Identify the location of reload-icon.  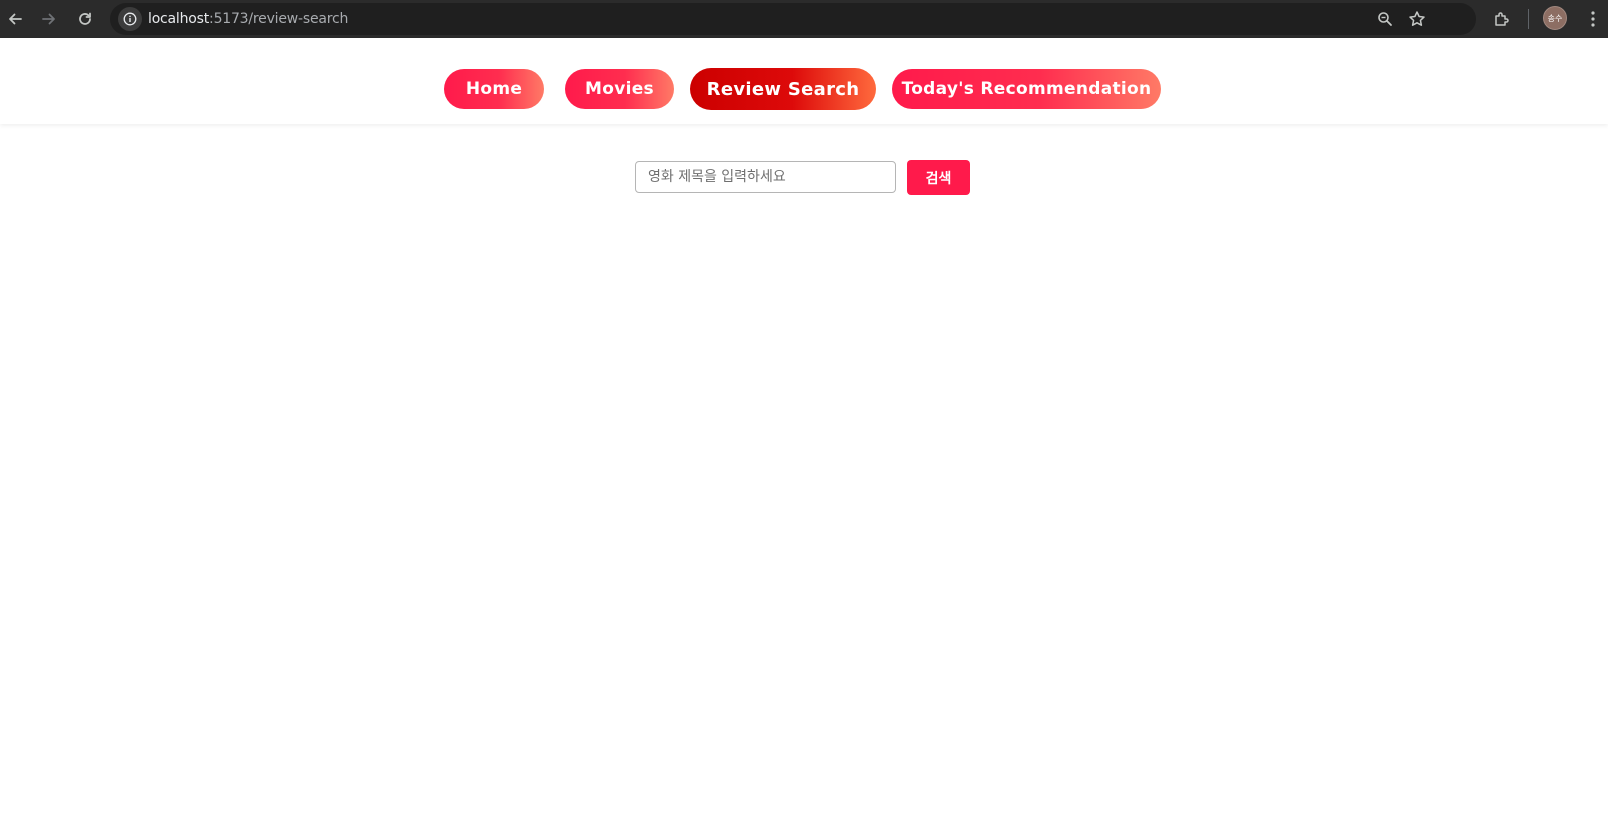
(85, 19).